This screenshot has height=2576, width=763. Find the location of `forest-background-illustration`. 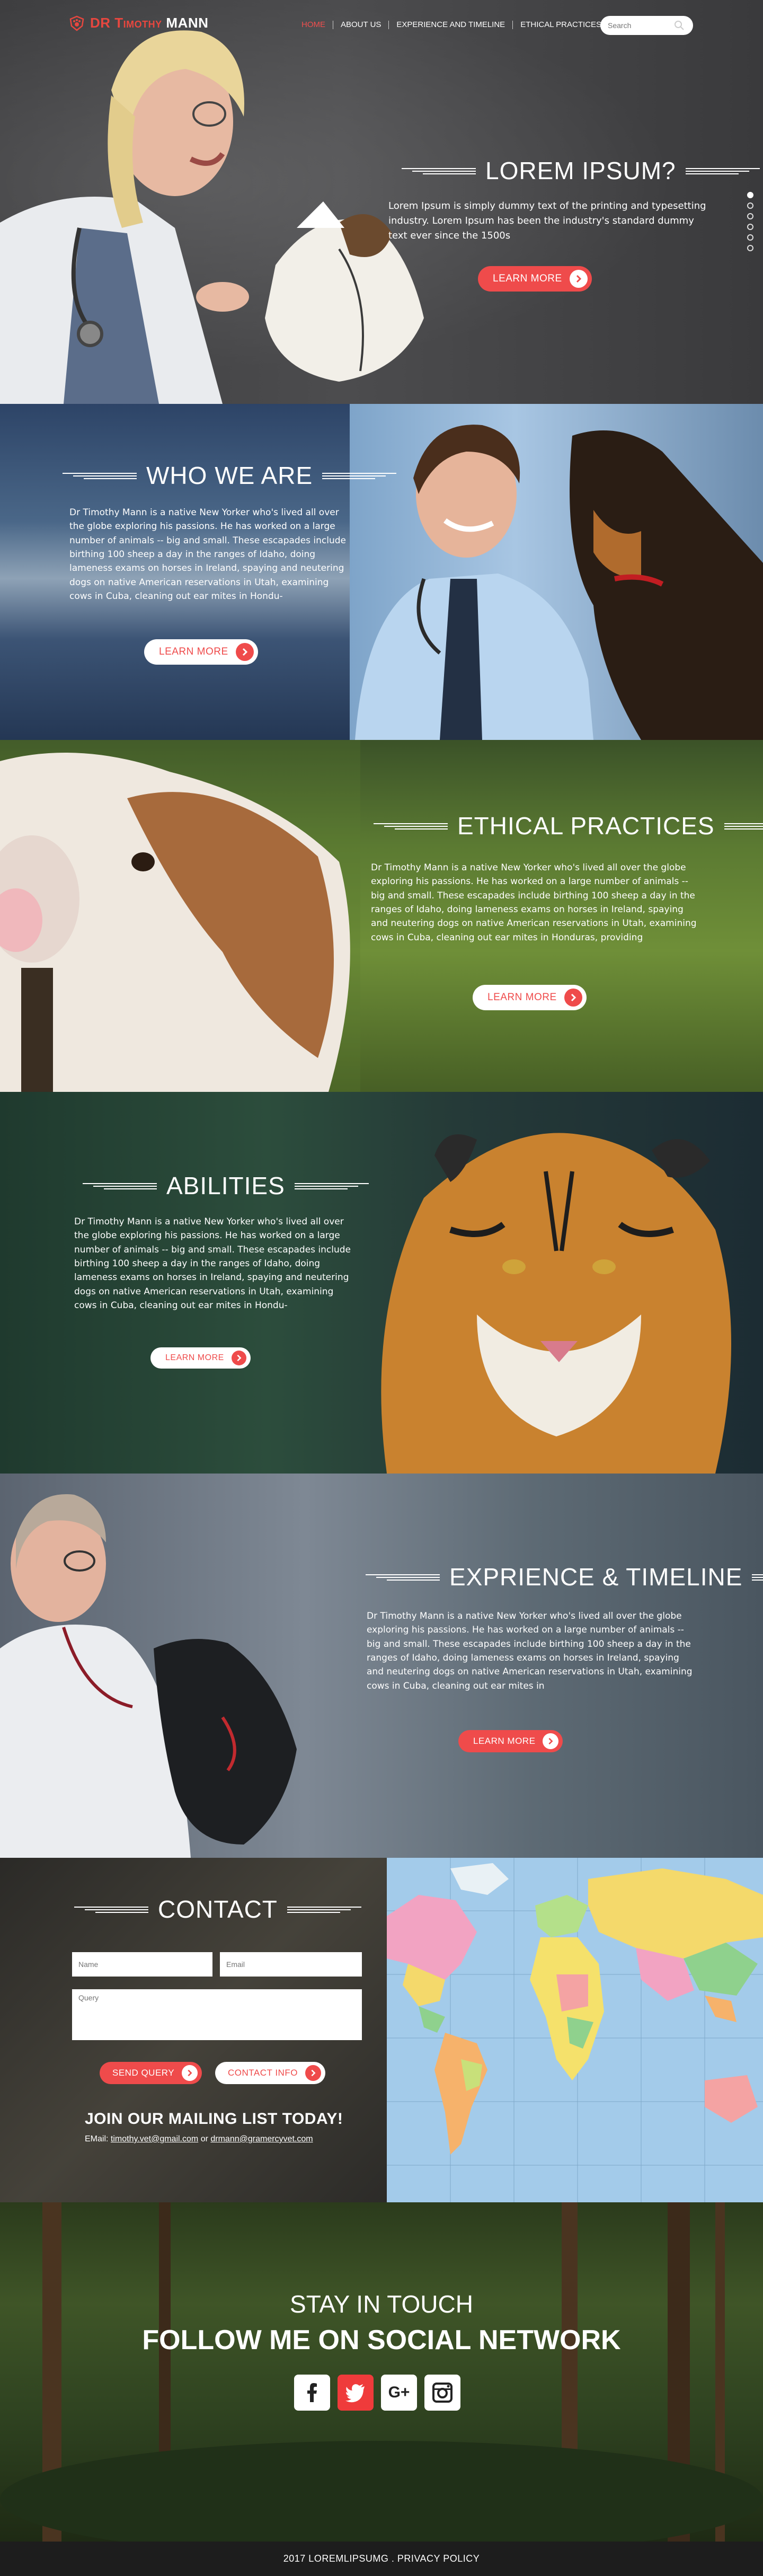

forest-background-illustration is located at coordinates (381, 2372).